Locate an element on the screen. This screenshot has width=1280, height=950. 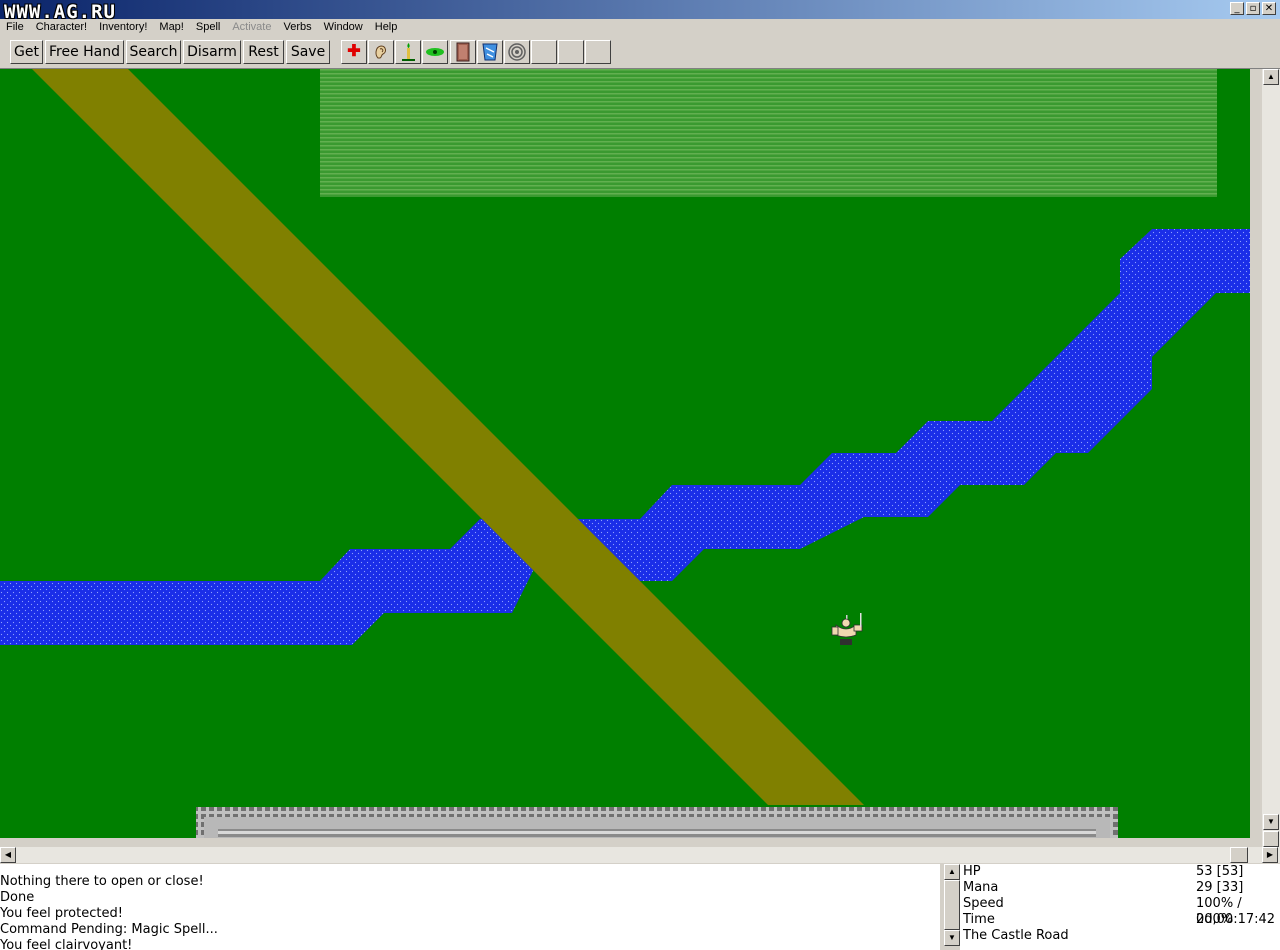
stats-scroll-down-arrow-icon: ▼ is located at coordinates (952, 938).